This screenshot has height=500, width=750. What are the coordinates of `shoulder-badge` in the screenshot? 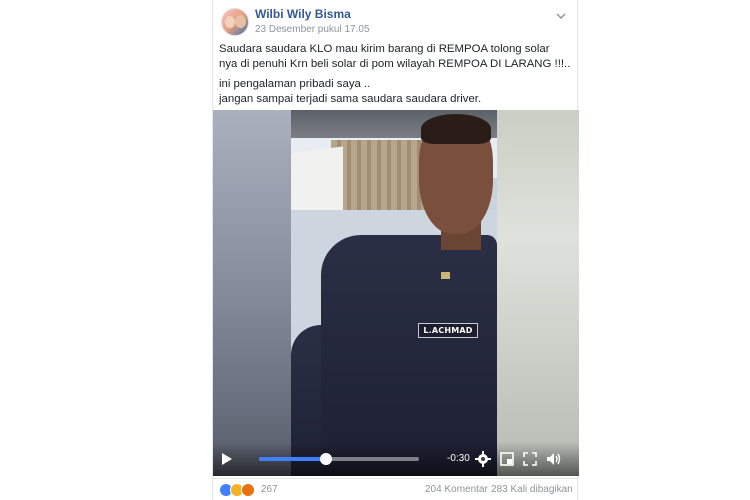 It's located at (445, 275).